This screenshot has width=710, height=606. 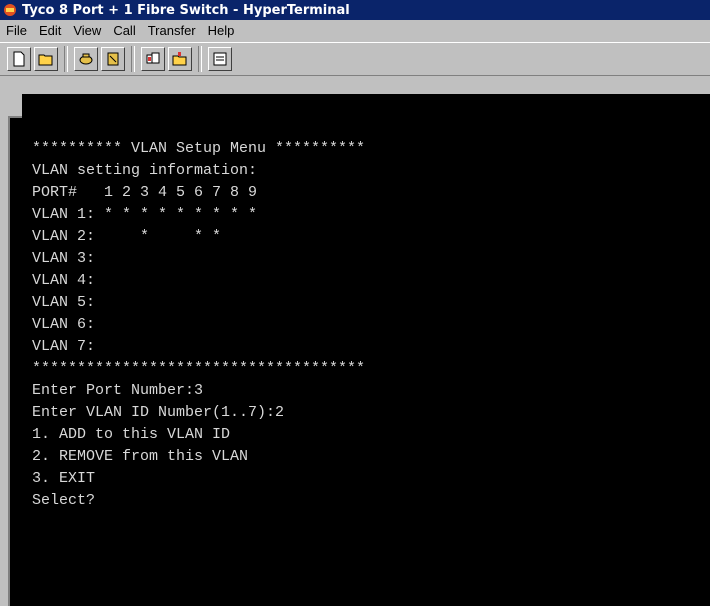 I want to click on menu-file: File, so click(x=16, y=31).